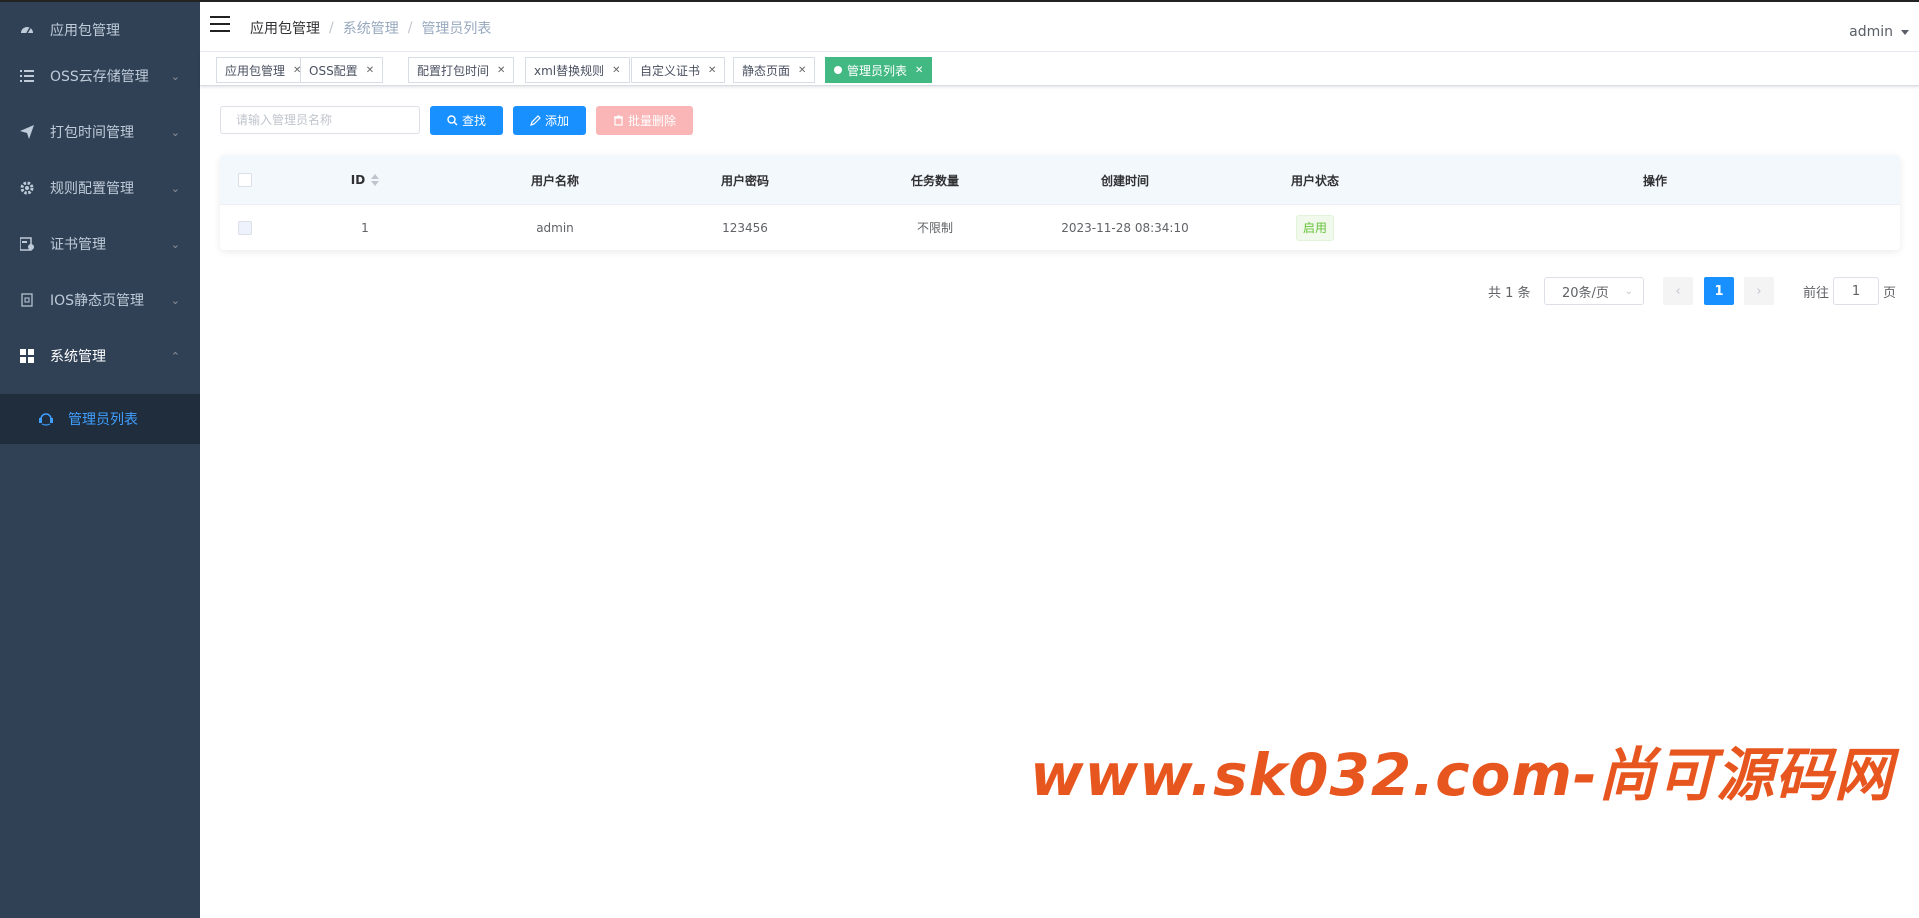  Describe the element at coordinates (1314, 180) in the screenshot. I see `column-header-status: 用户状态` at that location.